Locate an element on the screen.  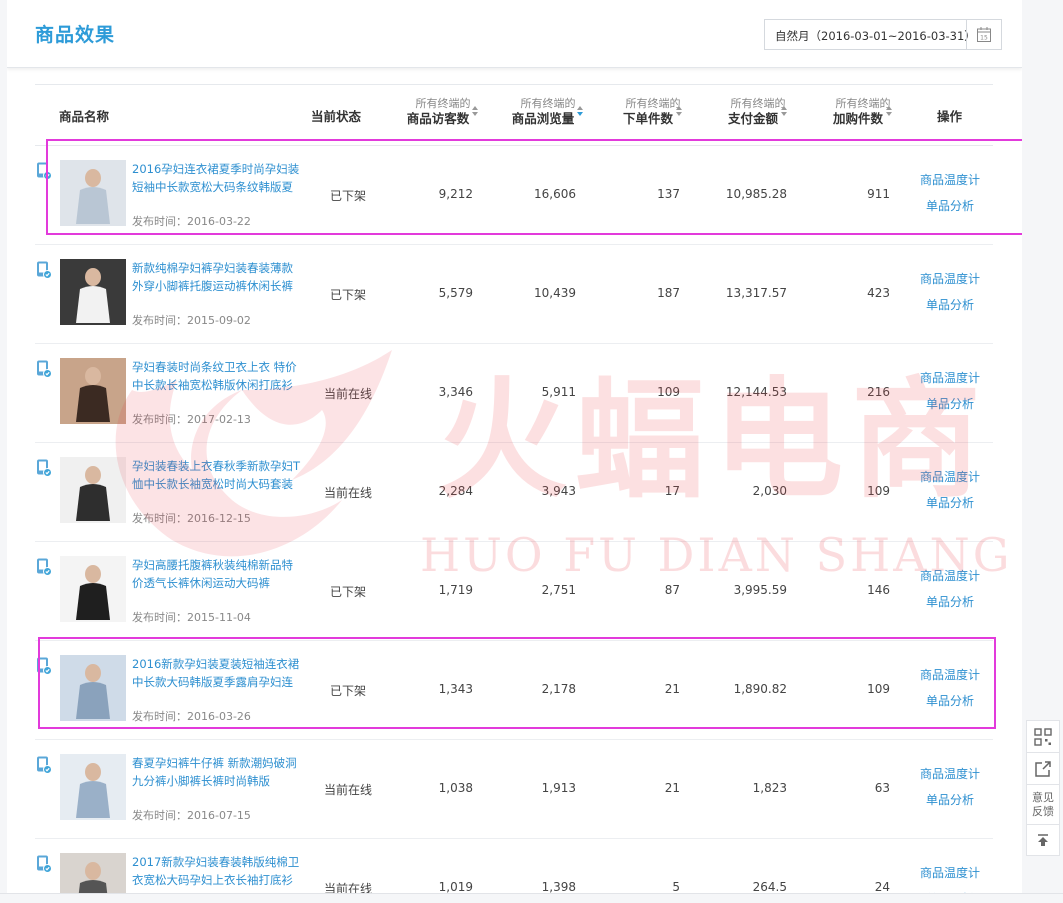
payment-cell: 1,890.82 is located at coordinates (760, 689).